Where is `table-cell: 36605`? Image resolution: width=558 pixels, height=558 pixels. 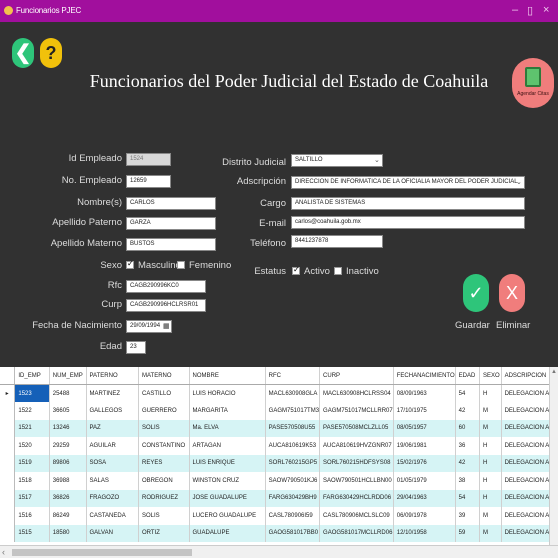
table-cell: 36605 is located at coordinates (68, 411).